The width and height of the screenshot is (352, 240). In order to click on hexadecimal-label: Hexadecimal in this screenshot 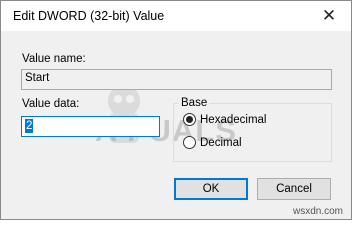, I will do `click(233, 119)`.